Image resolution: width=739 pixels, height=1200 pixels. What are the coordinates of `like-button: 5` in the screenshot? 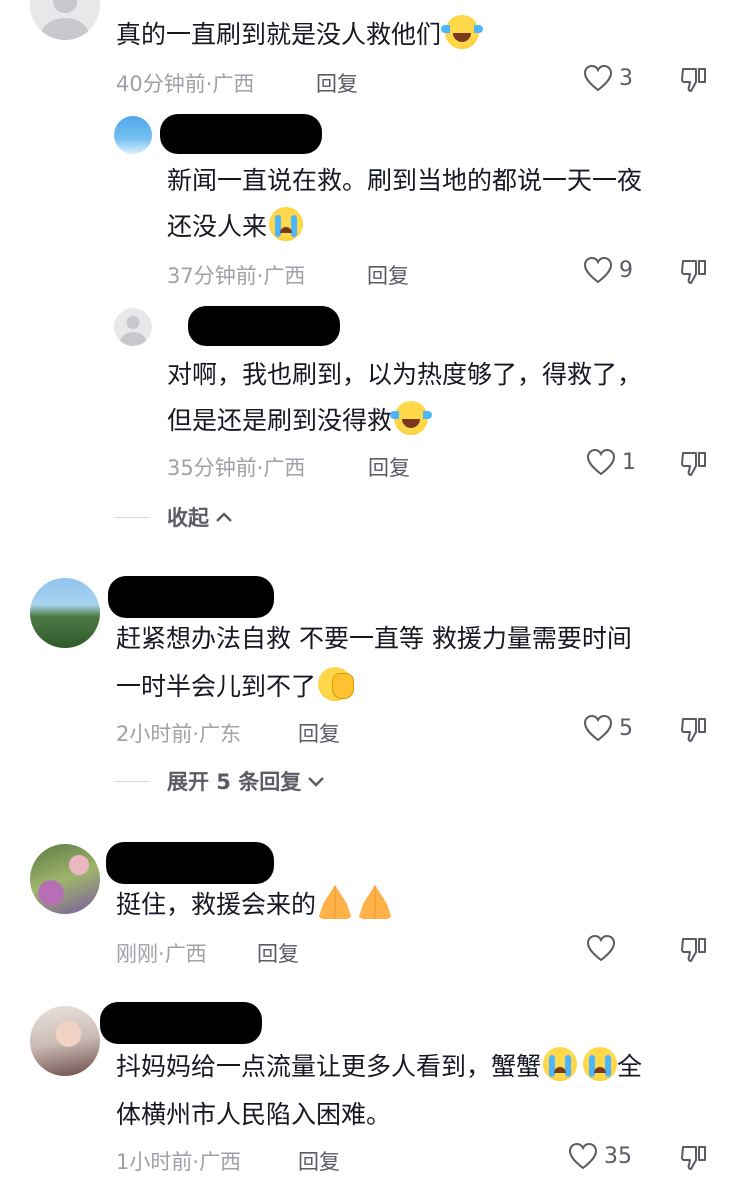 It's located at (608, 728).